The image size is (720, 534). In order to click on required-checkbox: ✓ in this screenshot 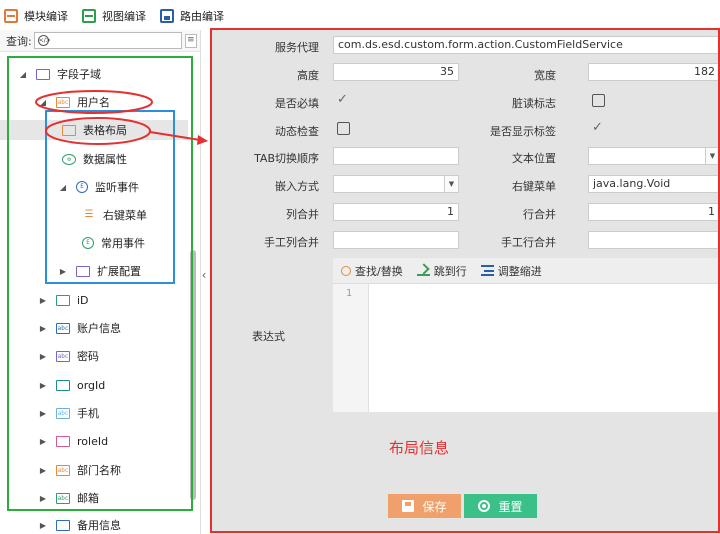, I will do `click(344, 99)`.